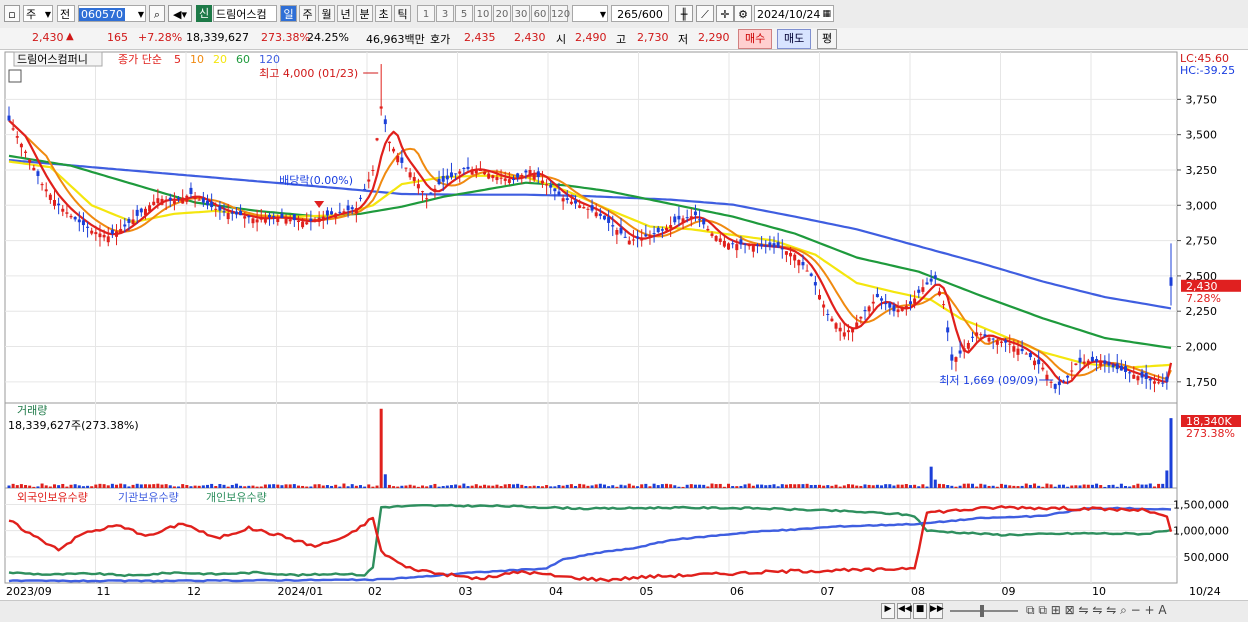  I want to click on candle-icon: ╫, so click(684, 13).